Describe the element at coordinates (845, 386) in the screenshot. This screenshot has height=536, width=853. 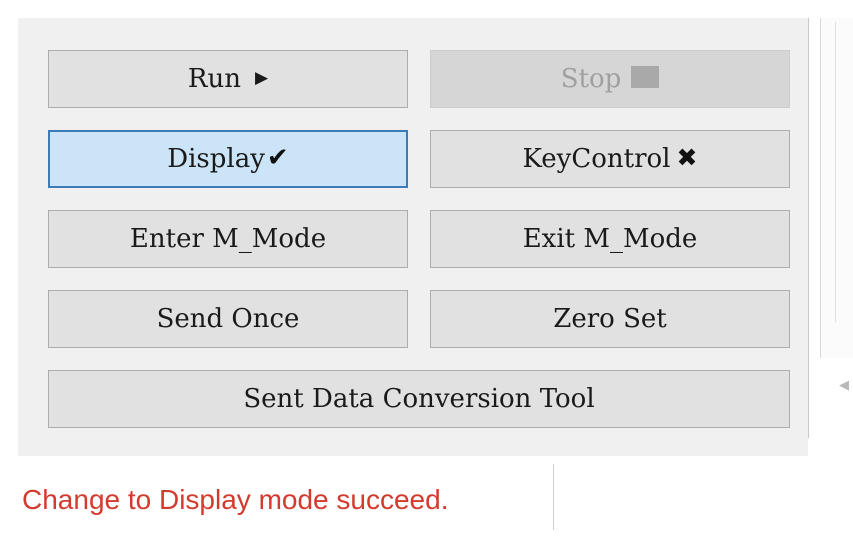
I see `scroll-left-icon: ◀` at that location.